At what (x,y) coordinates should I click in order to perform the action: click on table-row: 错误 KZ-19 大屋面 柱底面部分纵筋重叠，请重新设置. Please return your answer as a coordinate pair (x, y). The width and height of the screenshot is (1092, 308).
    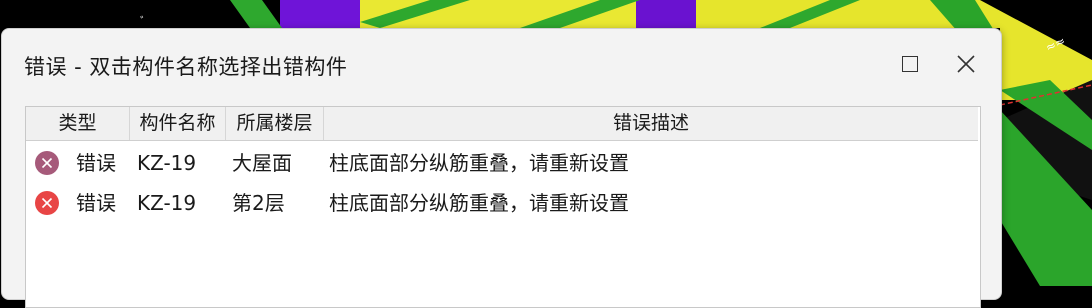
    Looking at the image, I should click on (502, 163).